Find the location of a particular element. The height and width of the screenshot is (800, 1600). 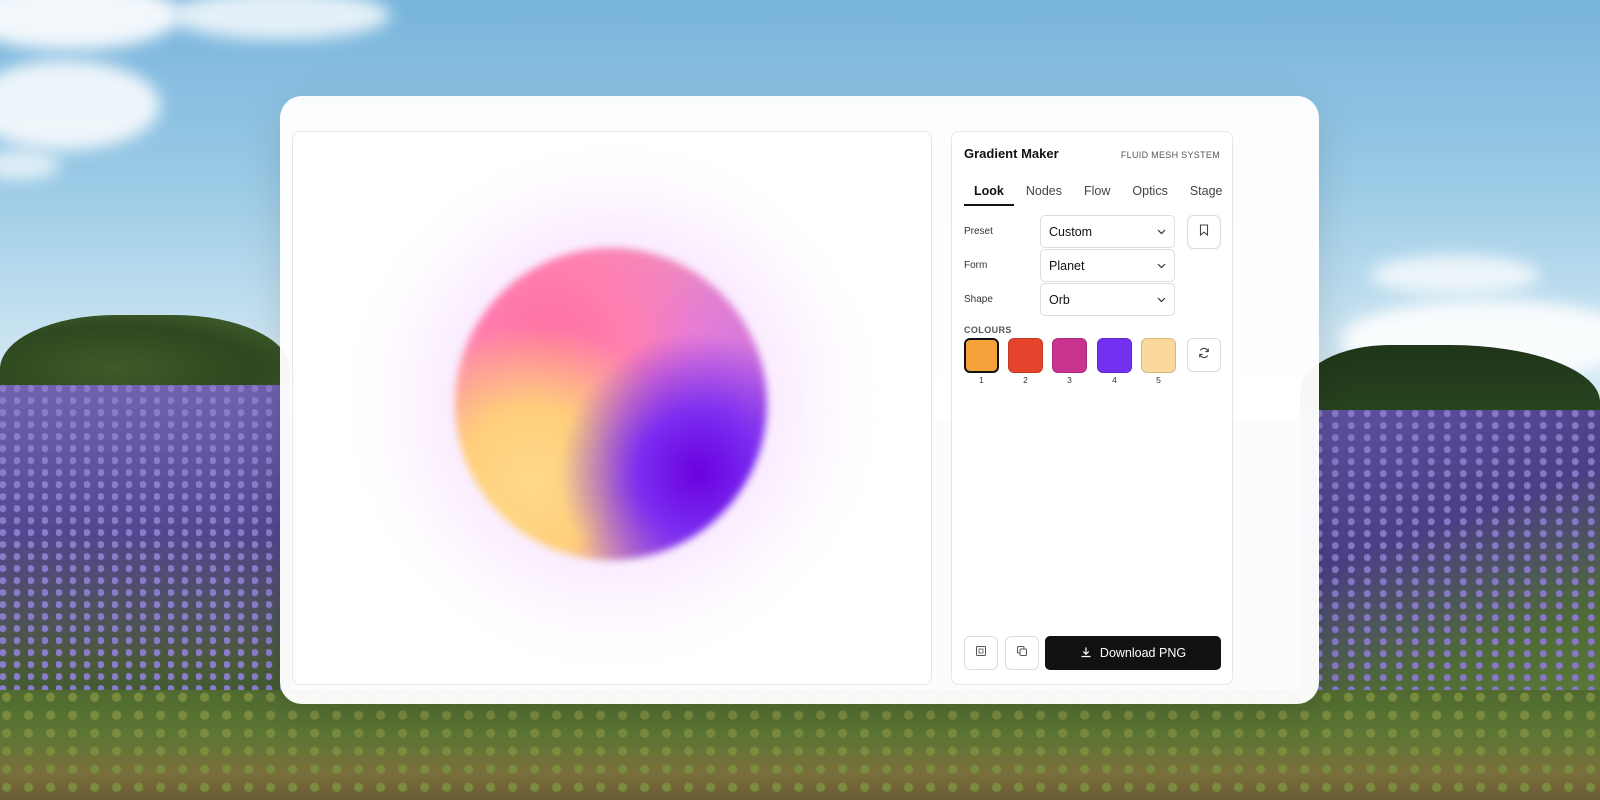

swatch-index: 4 is located at coordinates (1114, 380).